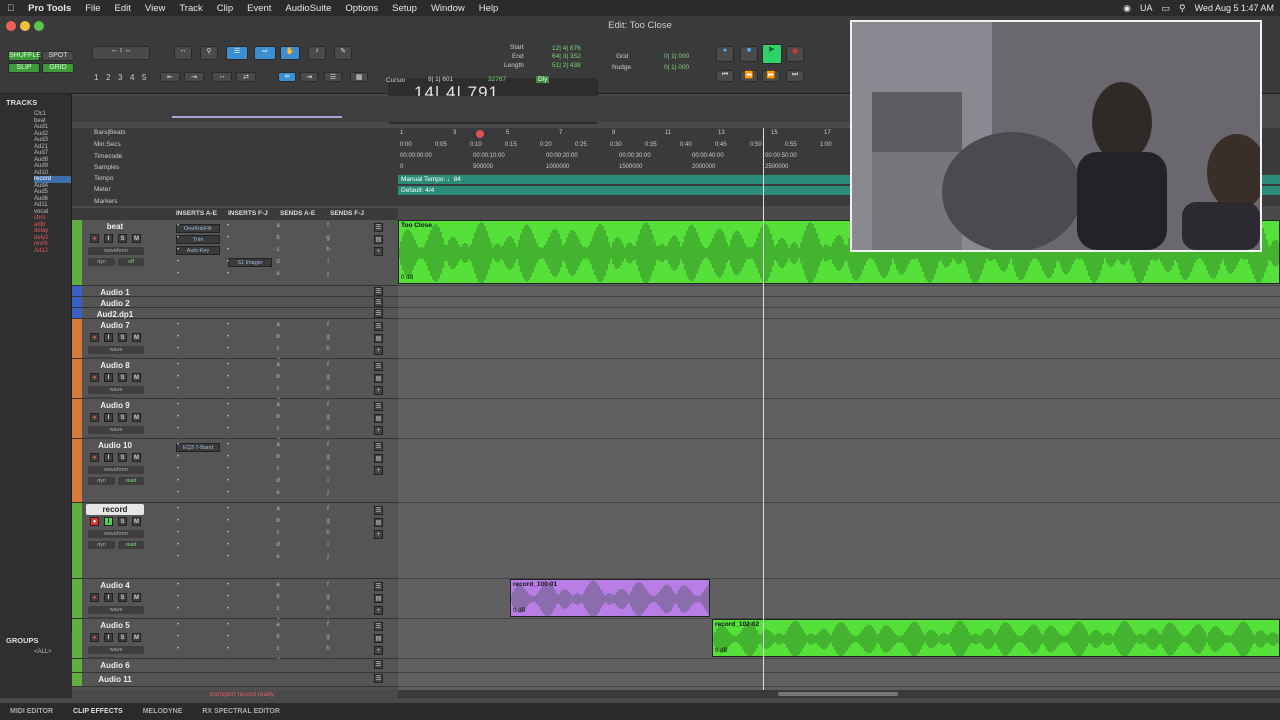 The image size is (1280, 720). What do you see at coordinates (749, 54) in the screenshot?
I see `stop-icon: ■` at bounding box center [749, 54].